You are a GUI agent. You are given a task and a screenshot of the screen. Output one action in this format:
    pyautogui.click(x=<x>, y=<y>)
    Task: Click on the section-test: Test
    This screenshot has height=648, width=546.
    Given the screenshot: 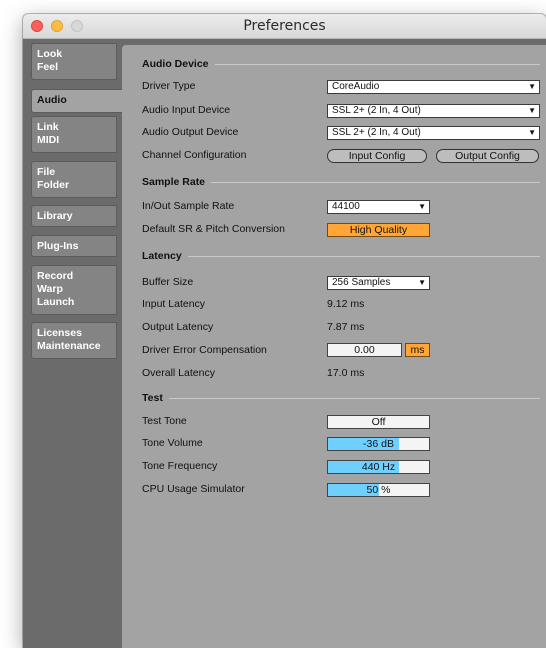 What is the action you would take?
    pyautogui.click(x=341, y=398)
    